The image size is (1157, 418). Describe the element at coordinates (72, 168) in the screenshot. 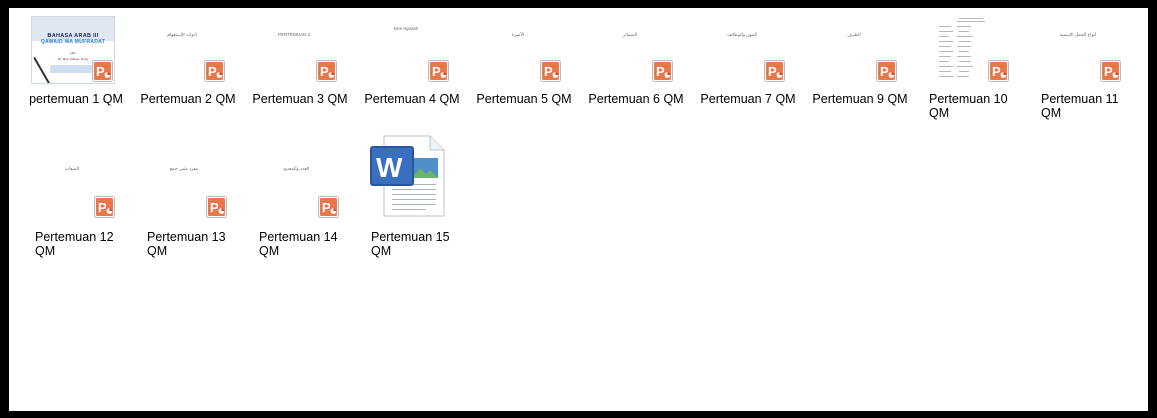

I see `slide-caption: الصفات` at that location.